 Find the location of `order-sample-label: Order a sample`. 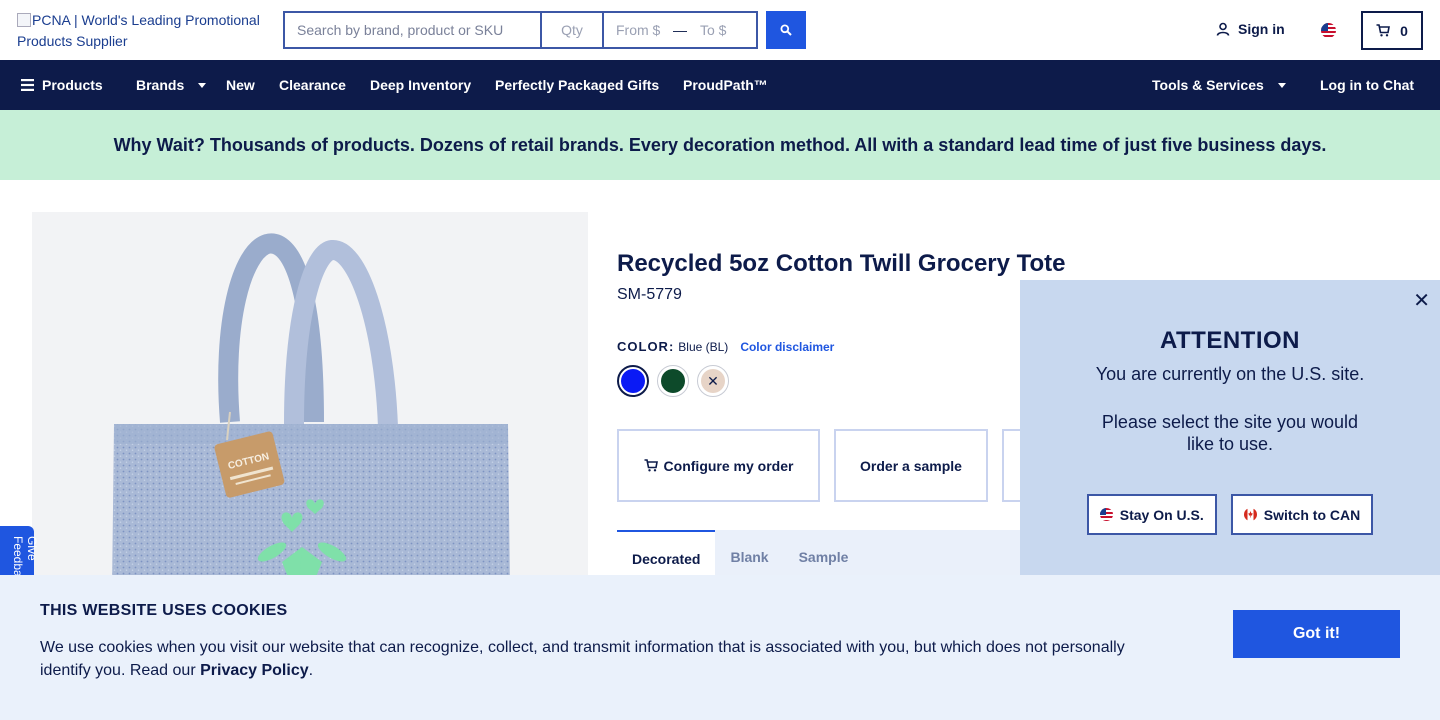

order-sample-label: Order a sample is located at coordinates (911, 465).